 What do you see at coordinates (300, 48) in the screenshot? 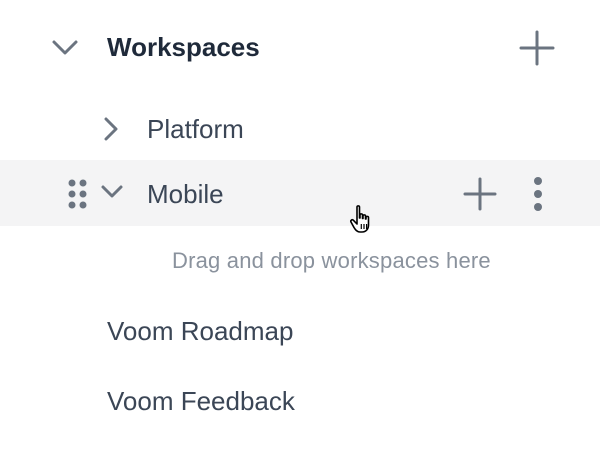
I see `workspaces-header: Workspaces` at bounding box center [300, 48].